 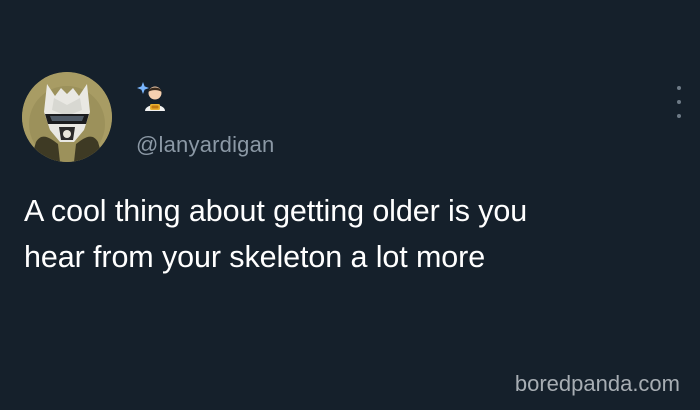 I want to click on more-options-button, so click(x=679, y=102).